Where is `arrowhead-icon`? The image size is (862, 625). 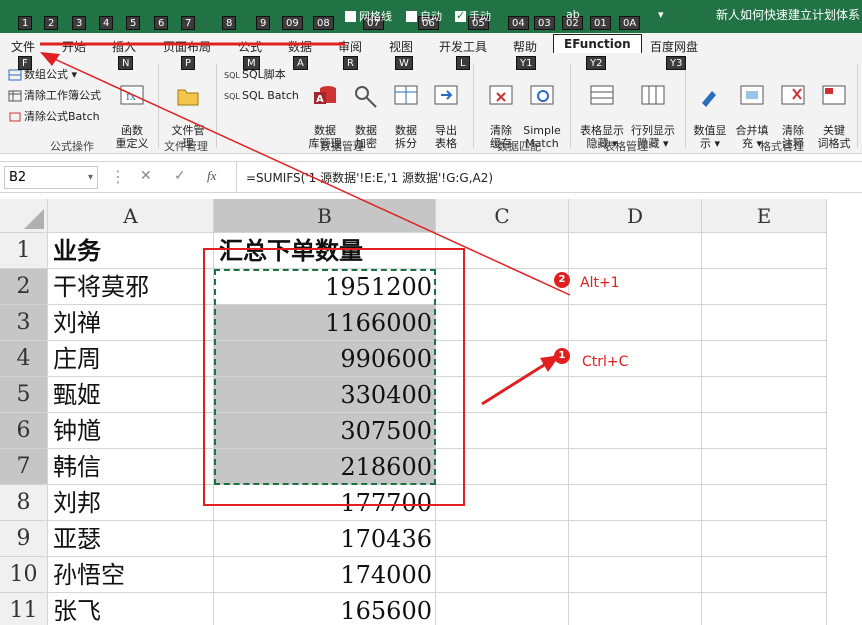 arrowhead-icon is located at coordinates (50, 59).